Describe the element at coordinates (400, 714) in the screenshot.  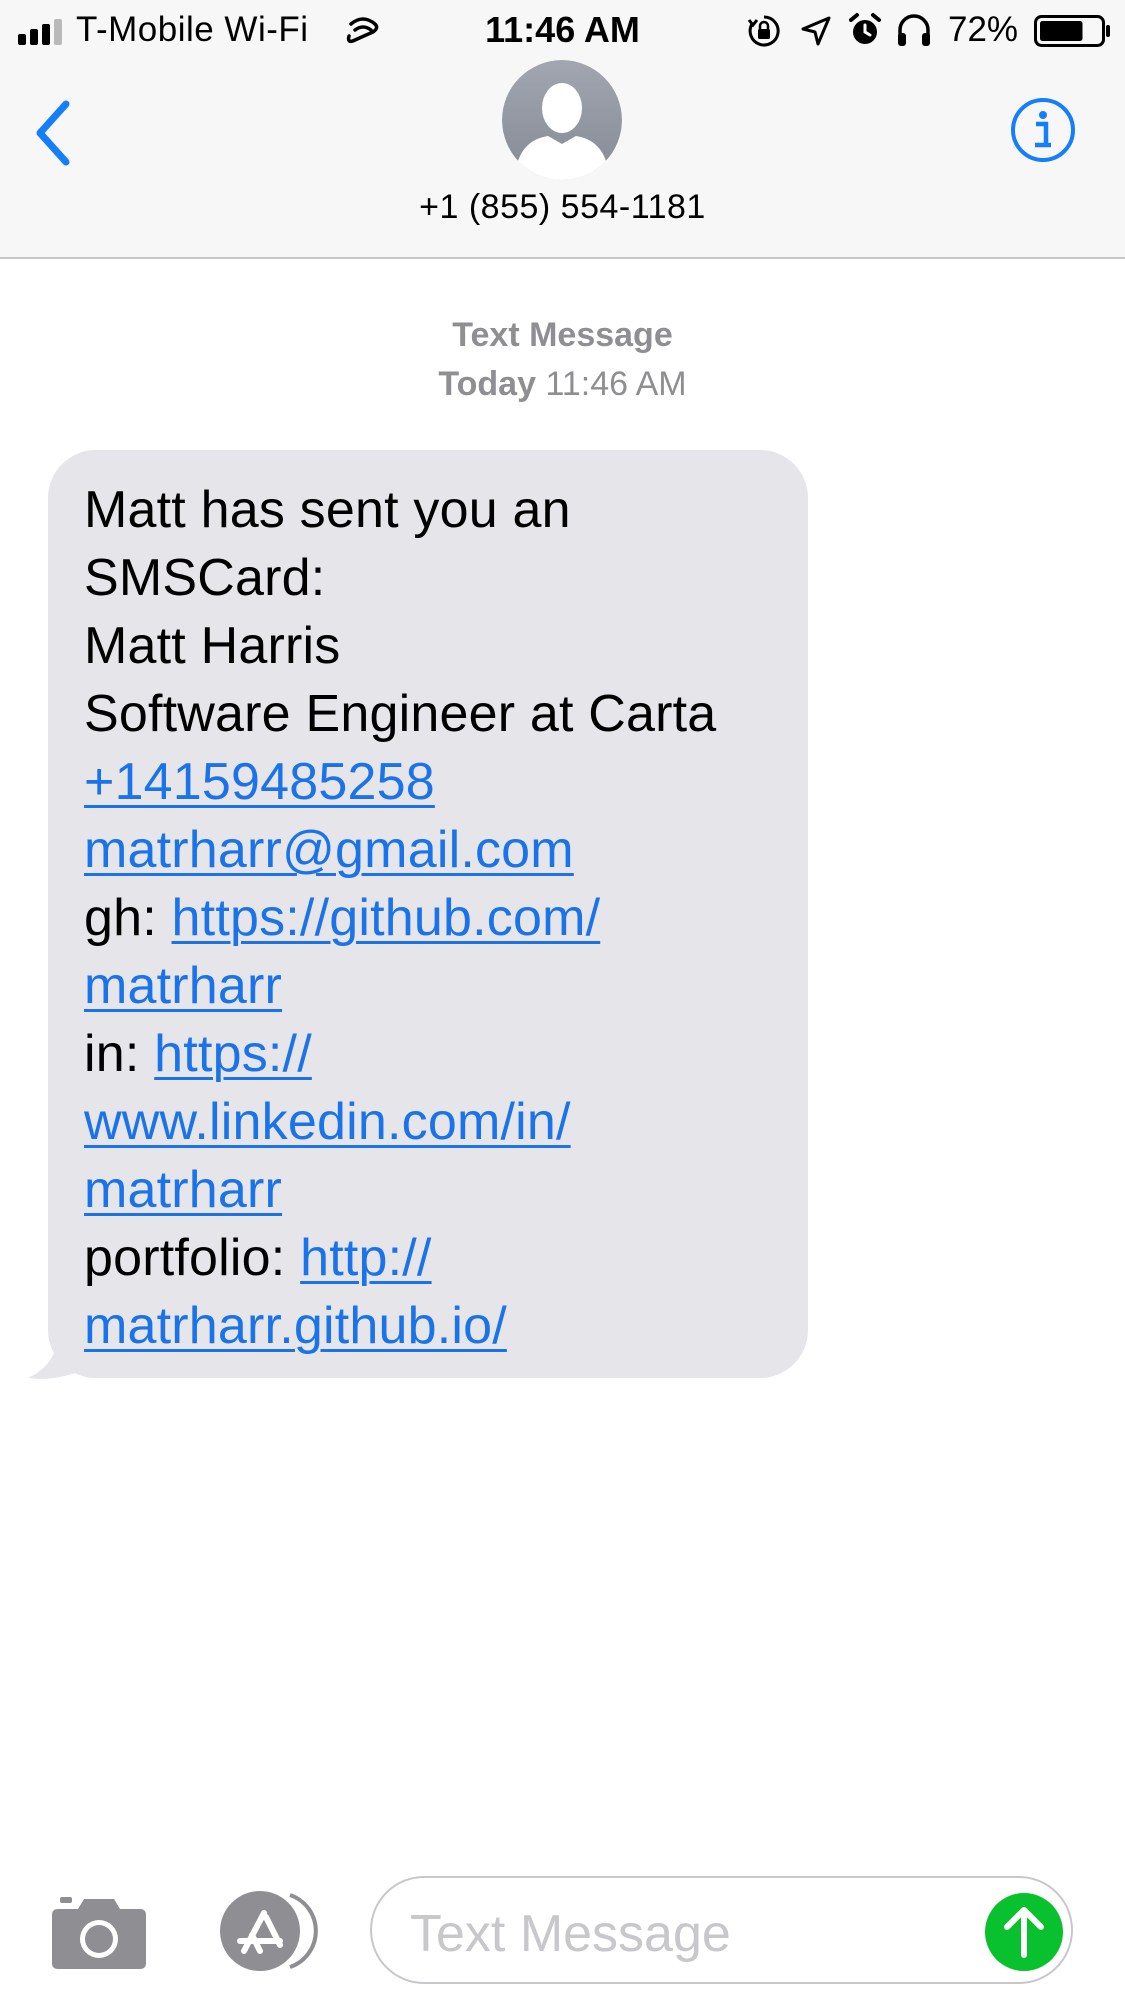
I see `message-line: Software Engineer at Carta` at that location.